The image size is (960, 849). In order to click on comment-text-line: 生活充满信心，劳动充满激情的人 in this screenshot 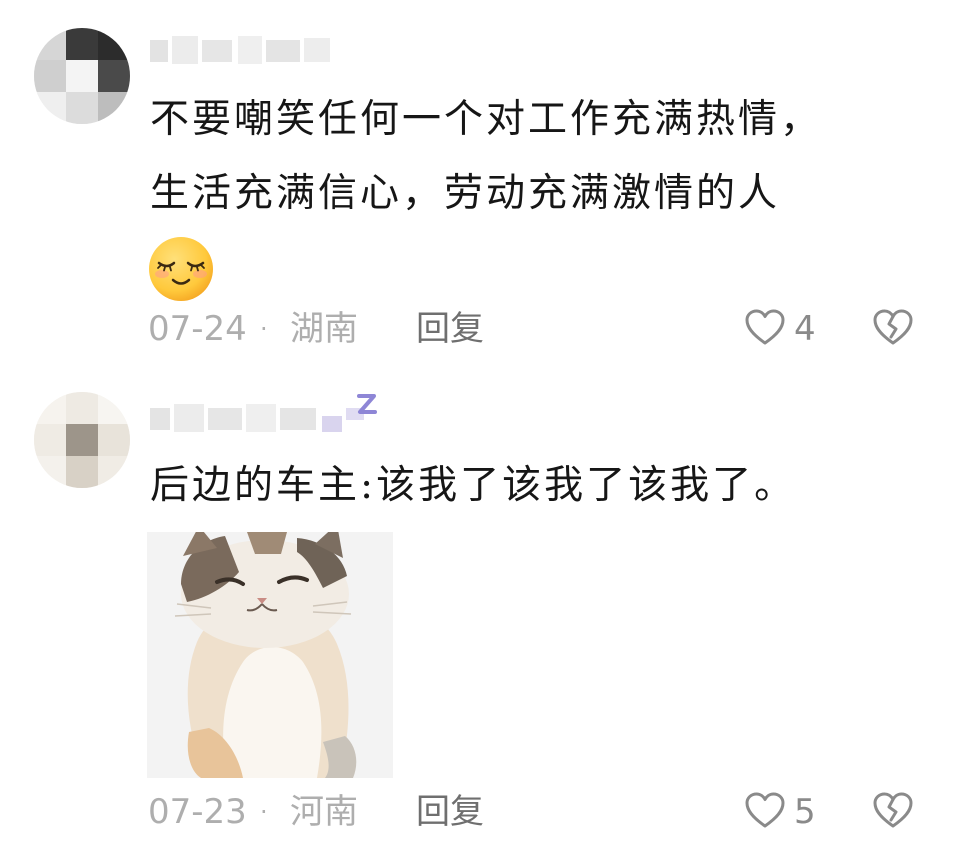, I will do `click(465, 193)`.